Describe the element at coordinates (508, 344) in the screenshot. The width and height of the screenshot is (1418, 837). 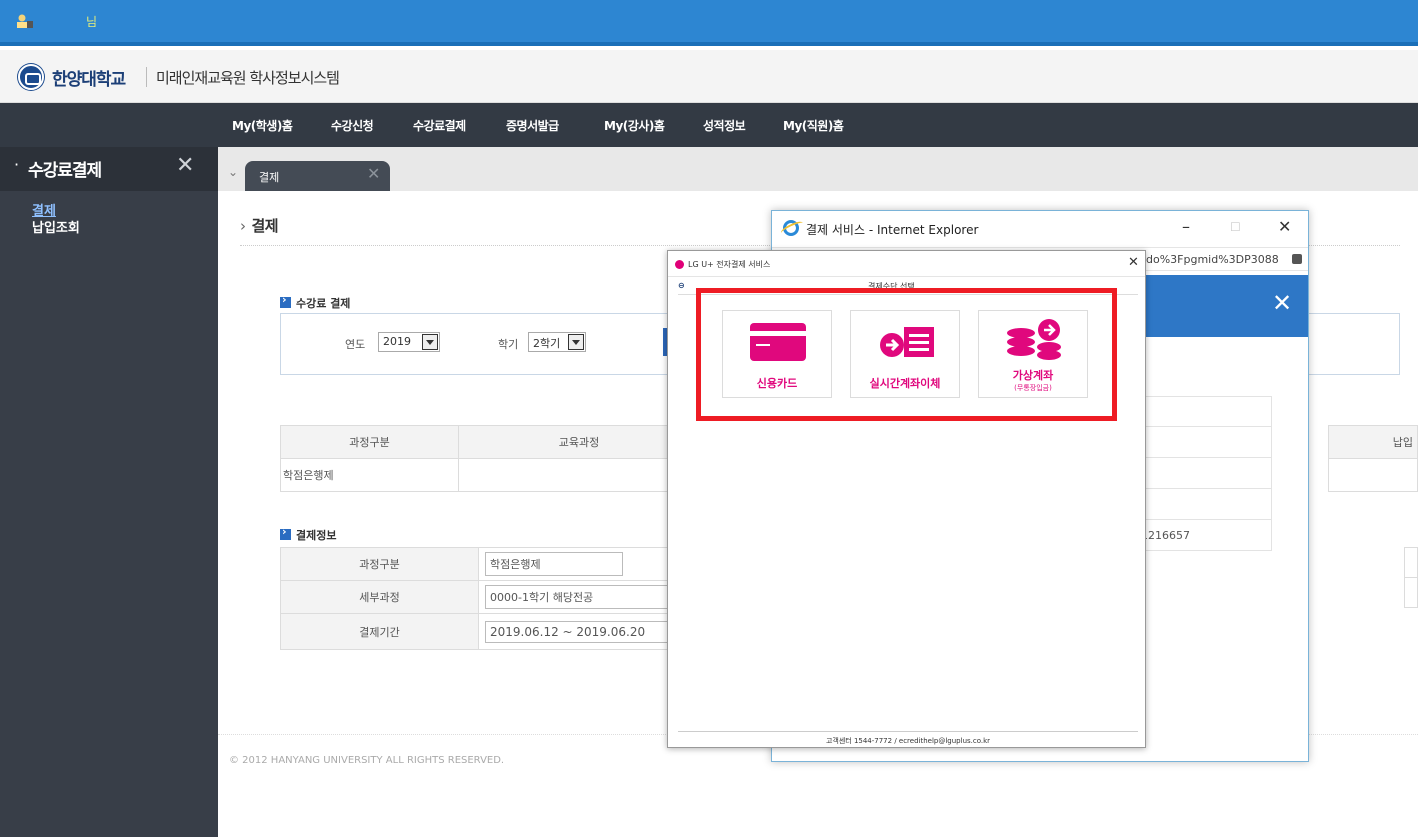
I see `term-label: 학기` at that location.